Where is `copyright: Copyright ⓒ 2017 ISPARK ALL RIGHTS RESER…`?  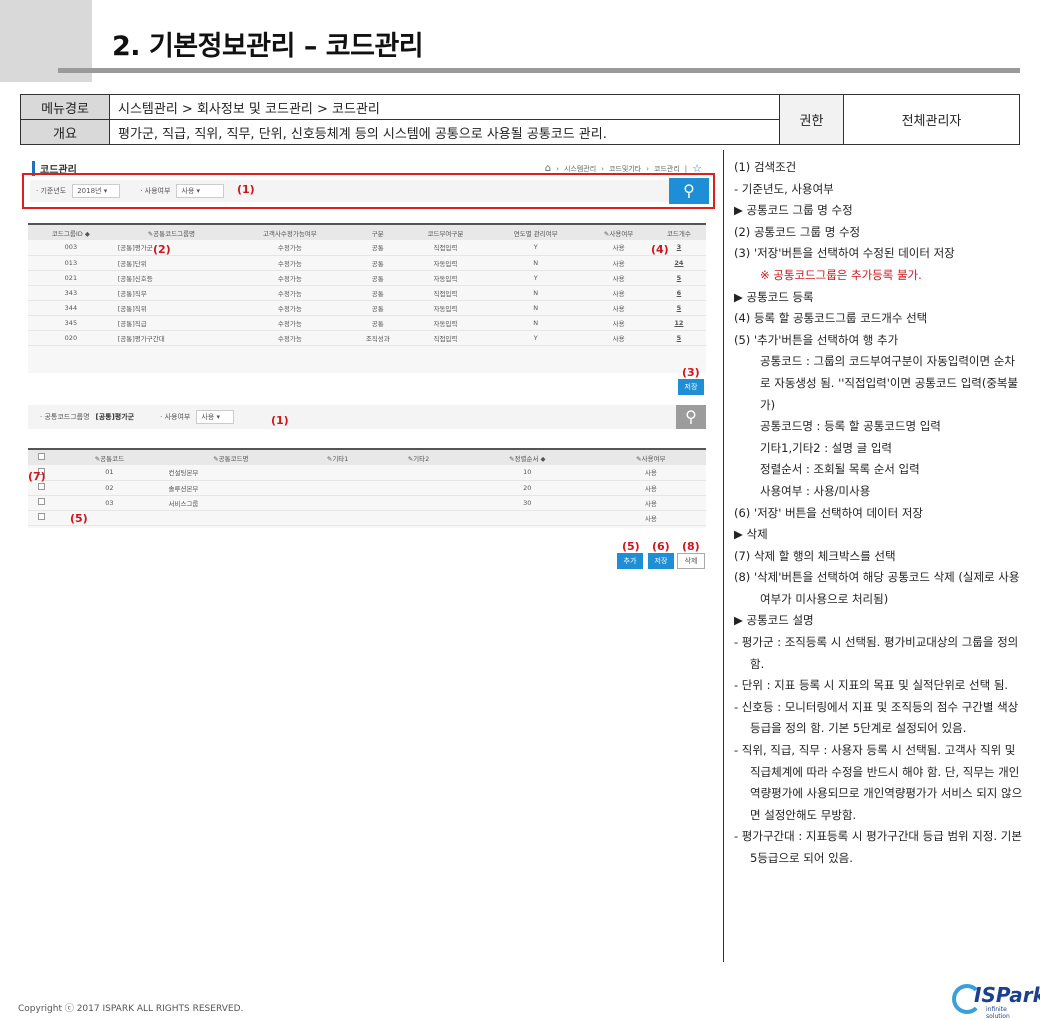
copyright: Copyright ⓒ 2017 ISPARK ALL RIGHTS RESER… is located at coordinates (131, 1009).